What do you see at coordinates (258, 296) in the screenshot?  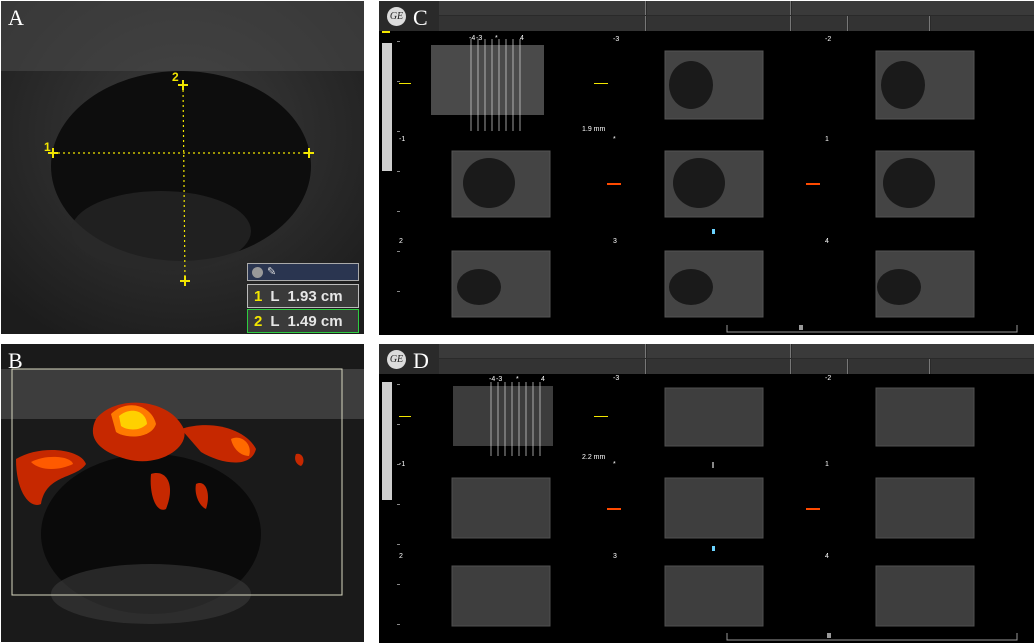 I see `measurement-index: 1` at bounding box center [258, 296].